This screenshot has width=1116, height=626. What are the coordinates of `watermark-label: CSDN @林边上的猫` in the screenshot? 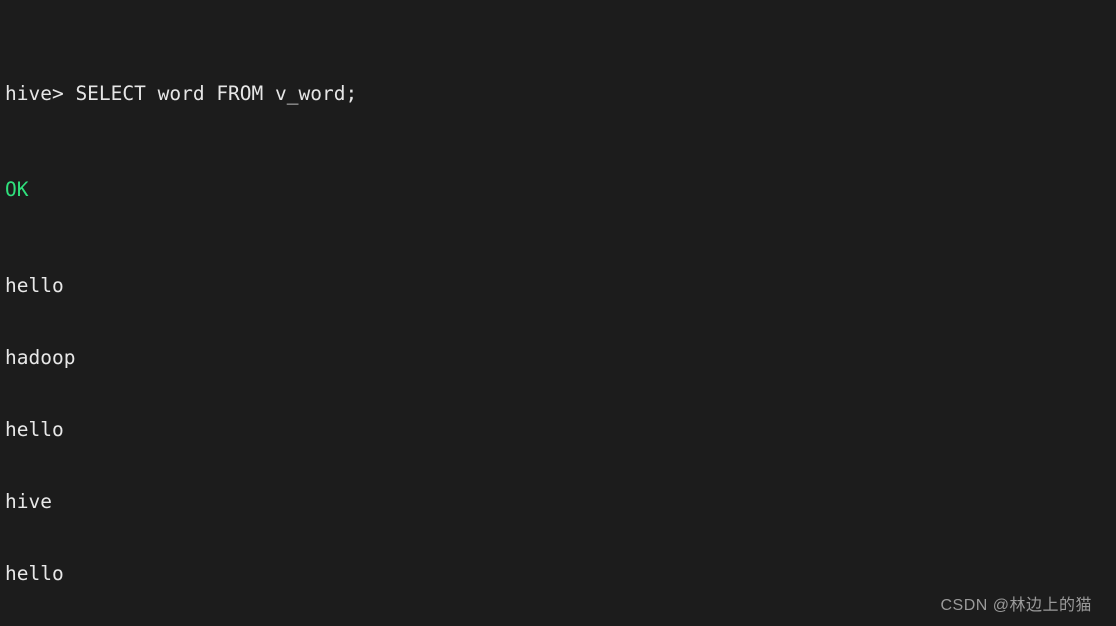 It's located at (1016, 605).